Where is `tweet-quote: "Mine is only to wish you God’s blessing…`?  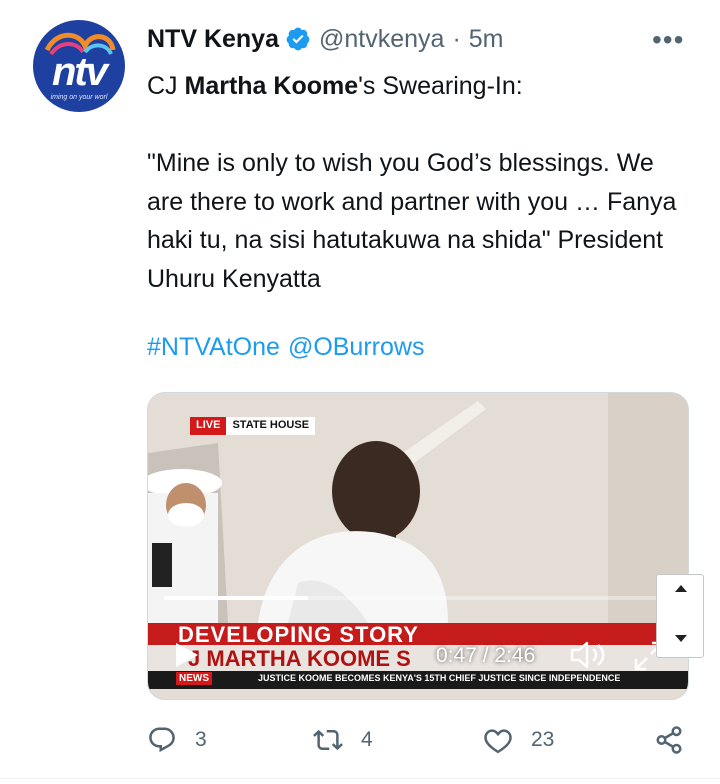 tweet-quote: "Mine is only to wish you God’s blessing… is located at coordinates (412, 221).